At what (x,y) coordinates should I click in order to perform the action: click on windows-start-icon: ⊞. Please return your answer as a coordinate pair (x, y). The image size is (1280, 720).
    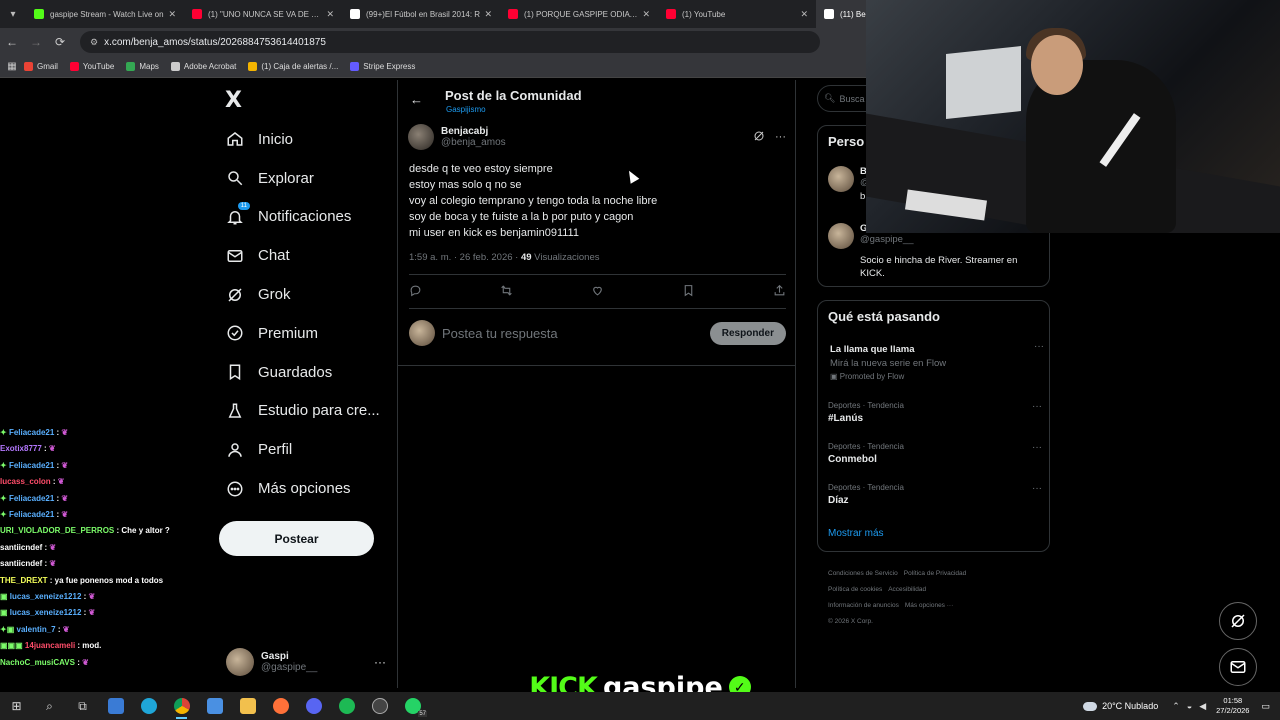
    Looking at the image, I should click on (16, 706).